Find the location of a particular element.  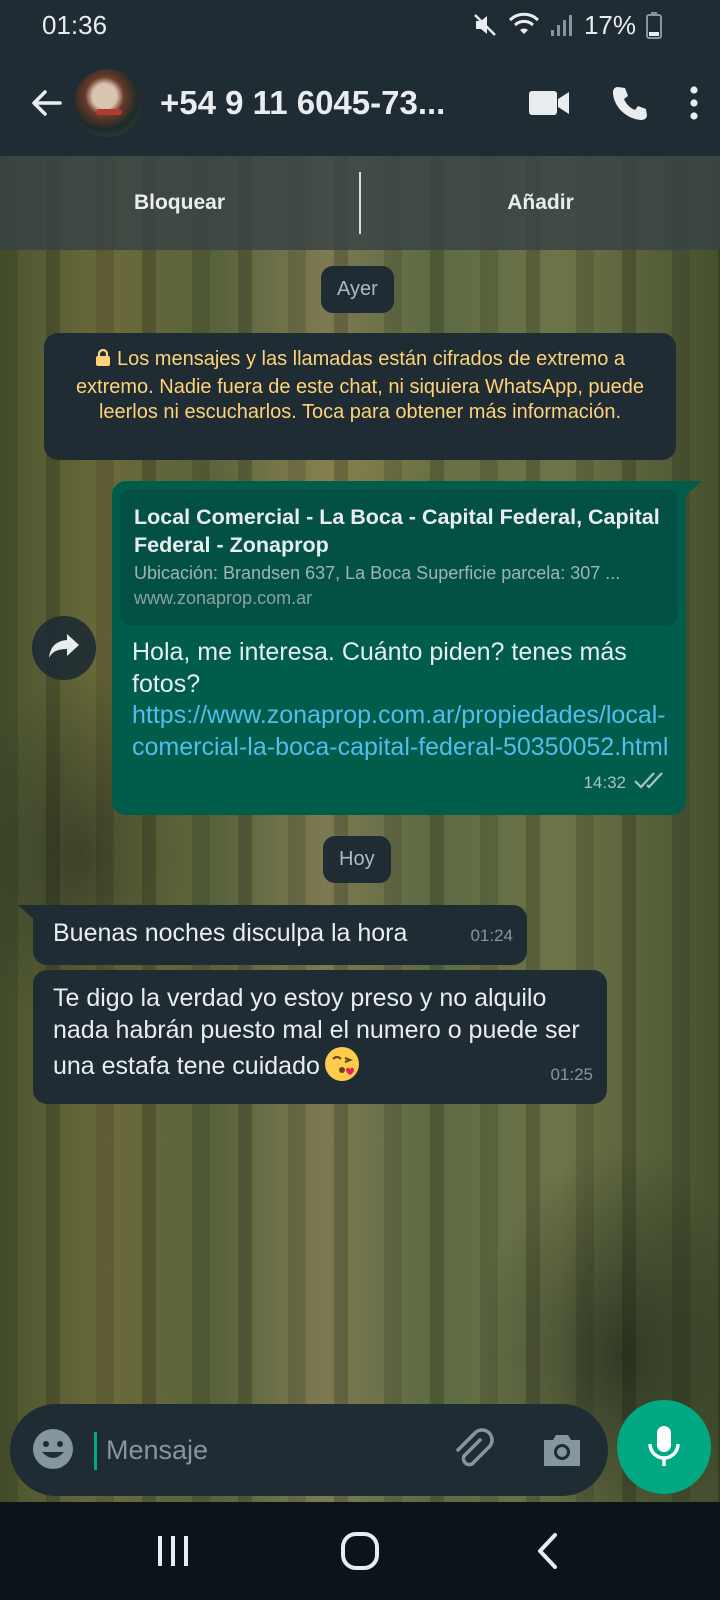

more-options-icon is located at coordinates (694, 103).